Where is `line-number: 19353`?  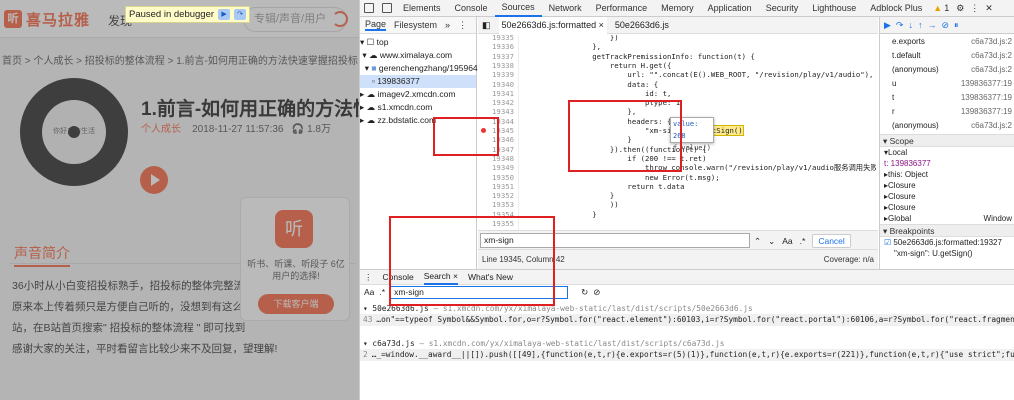
line-number: 19353 is located at coordinates (498, 204).